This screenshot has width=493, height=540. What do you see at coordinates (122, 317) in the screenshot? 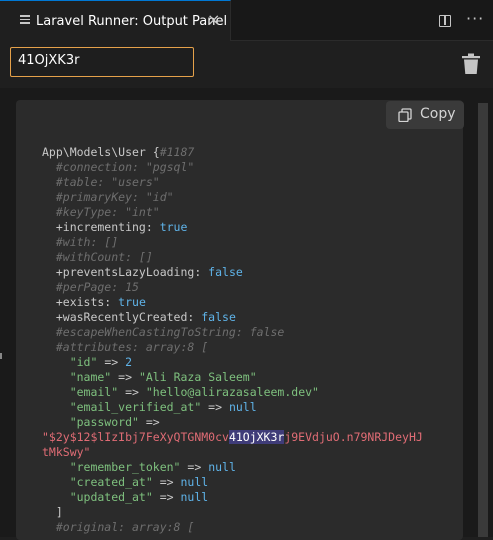
I see `code-text: +wasRecentlyCreated:` at bounding box center [122, 317].